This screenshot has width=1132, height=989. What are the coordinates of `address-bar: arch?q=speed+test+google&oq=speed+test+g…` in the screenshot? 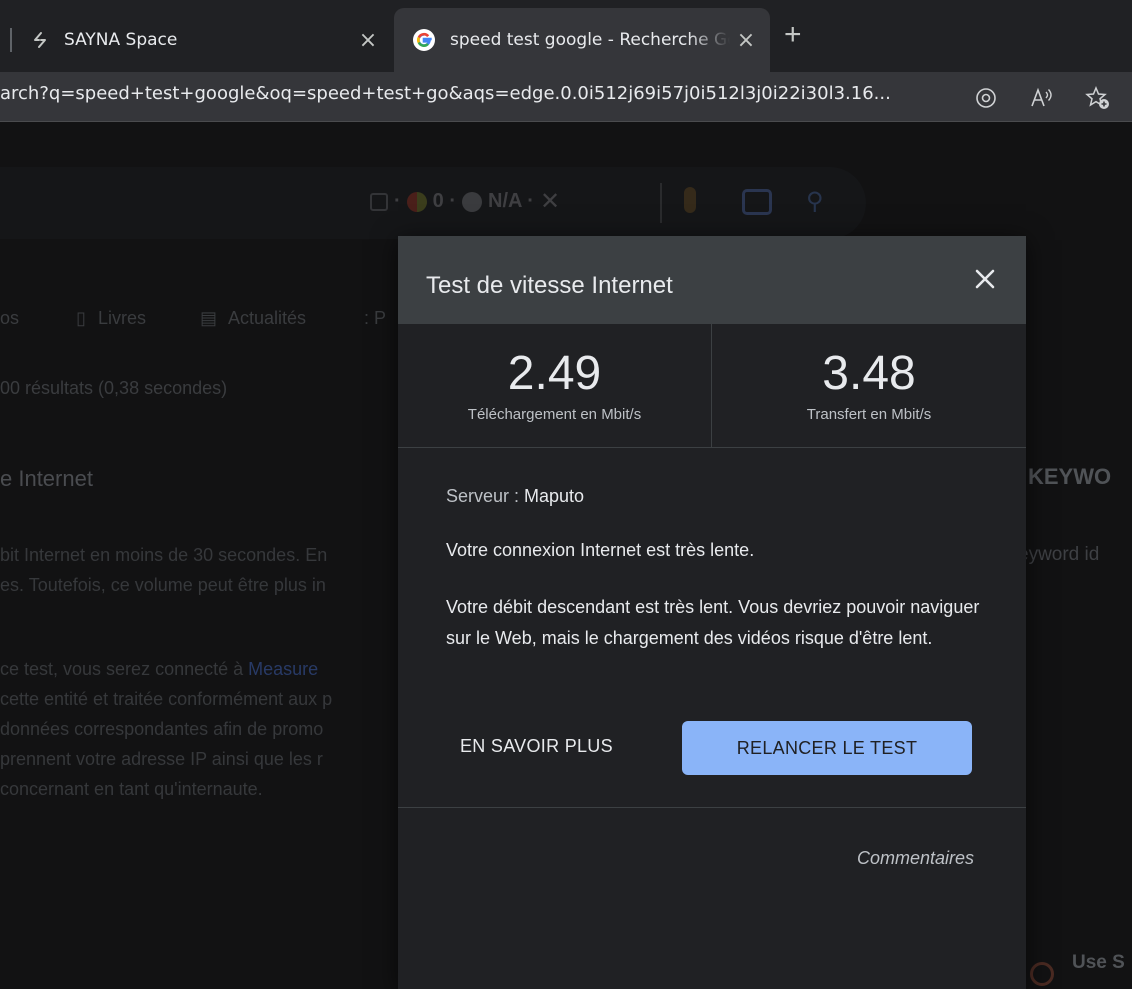 It's located at (566, 97).